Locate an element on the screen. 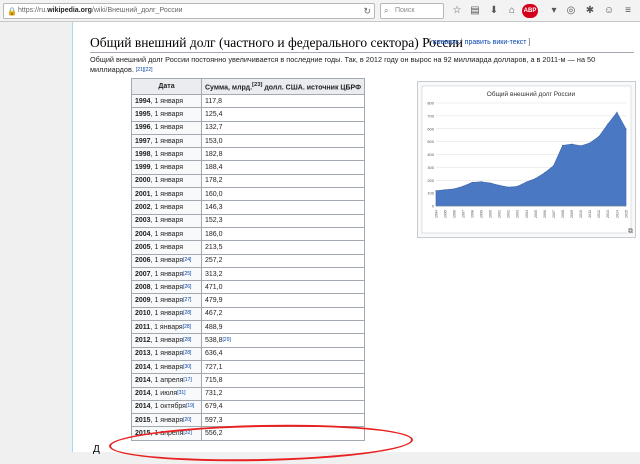 The width and height of the screenshot is (640, 464). y-tick-label: 600 is located at coordinates (430, 128).